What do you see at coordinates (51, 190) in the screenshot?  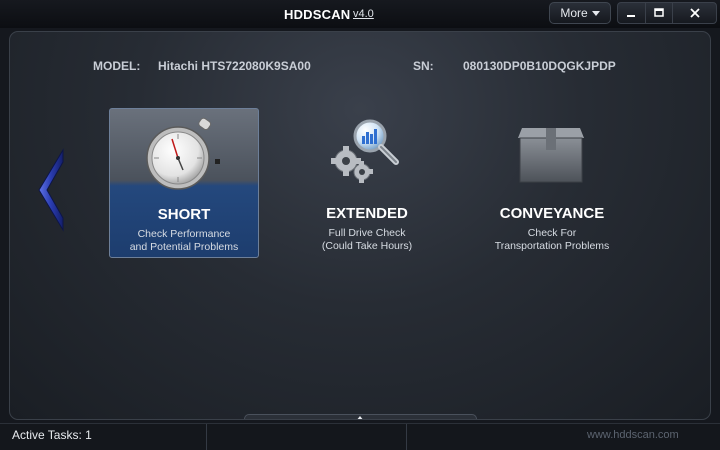 I see `previous-arrow-icon` at bounding box center [51, 190].